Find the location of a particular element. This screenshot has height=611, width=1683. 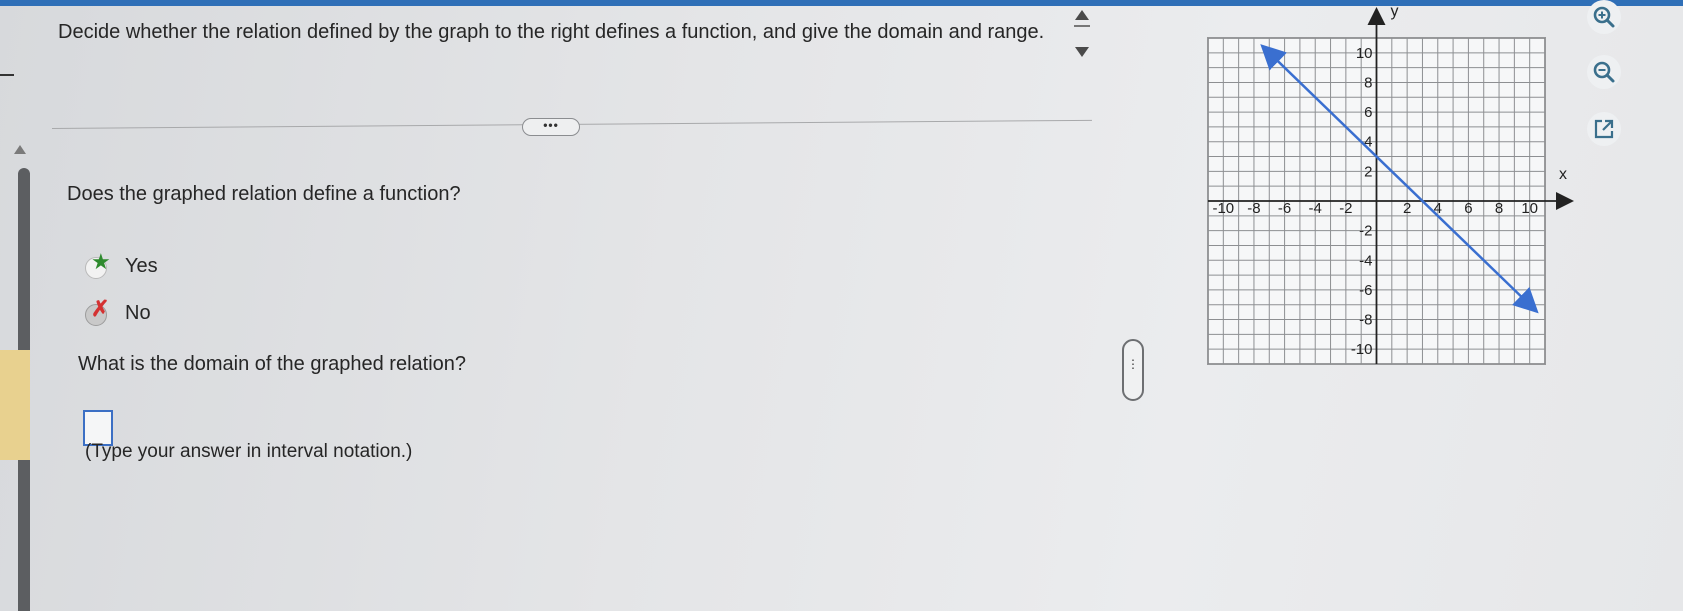

y-tick-label: 6 is located at coordinates (1368, 112).